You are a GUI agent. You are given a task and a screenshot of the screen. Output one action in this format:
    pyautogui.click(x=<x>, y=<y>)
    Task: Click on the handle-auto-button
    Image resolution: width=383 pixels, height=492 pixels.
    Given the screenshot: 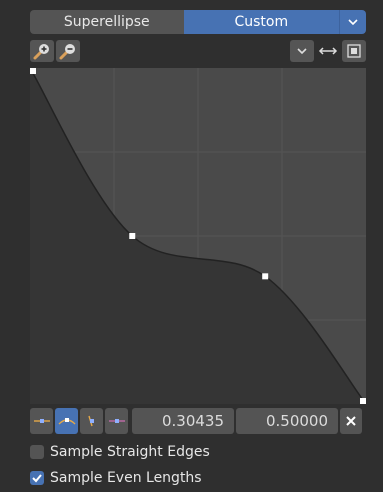 What is the action you would take?
    pyautogui.click(x=66, y=421)
    